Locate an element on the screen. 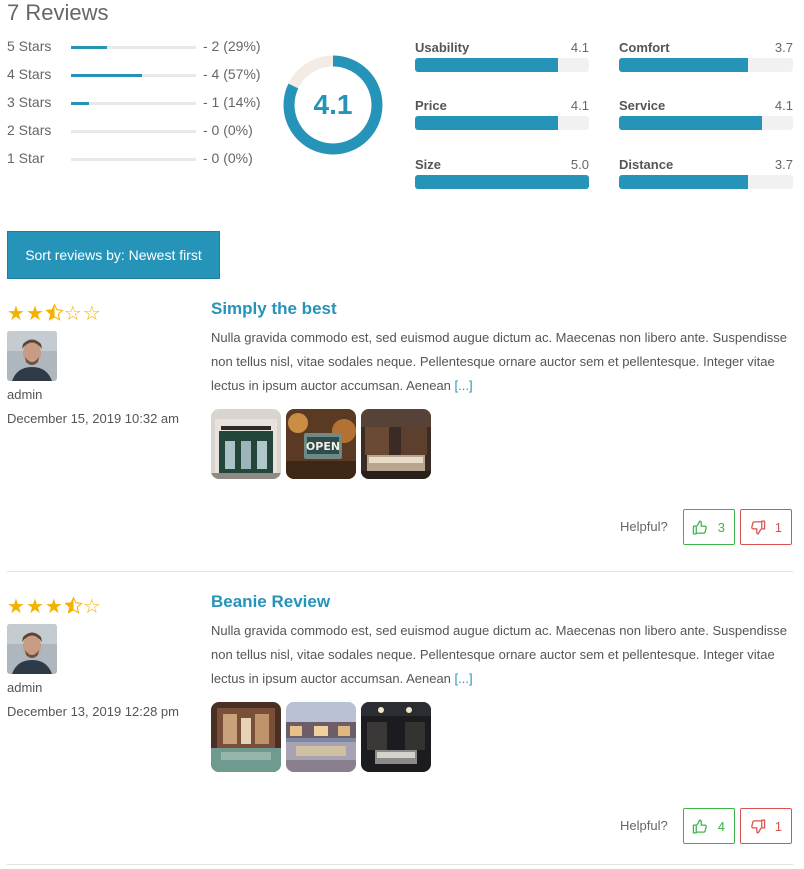 This screenshot has width=804, height=869. average-rating-donut: 4.1 is located at coordinates (333, 105).